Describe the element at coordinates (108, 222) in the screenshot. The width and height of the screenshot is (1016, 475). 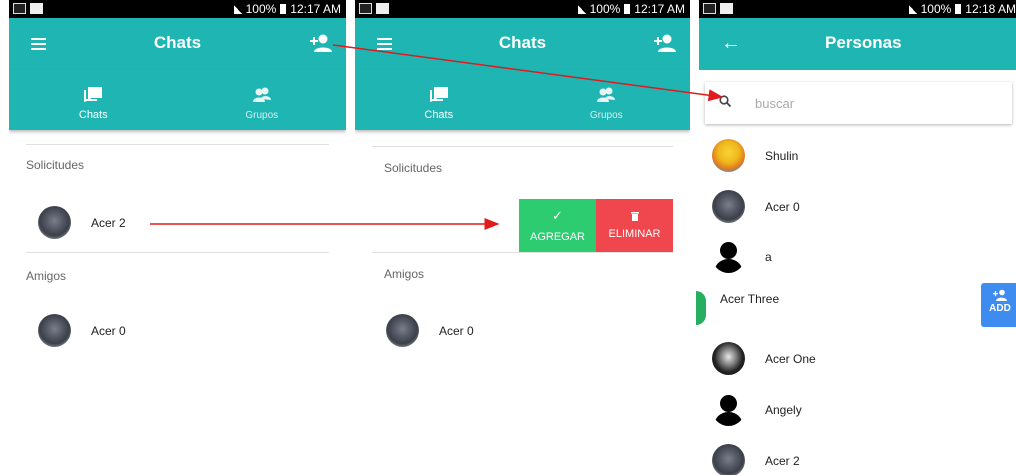
I see `contact-name: Acer 2` at that location.